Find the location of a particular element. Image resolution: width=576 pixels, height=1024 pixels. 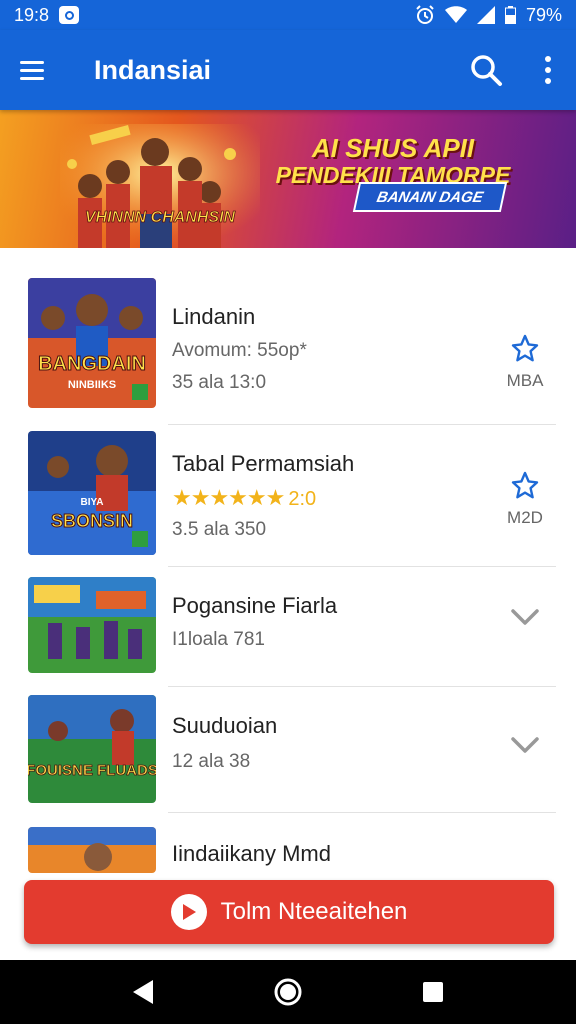

game-thumbnail: SBONSIN BIYA is located at coordinates (92, 493).